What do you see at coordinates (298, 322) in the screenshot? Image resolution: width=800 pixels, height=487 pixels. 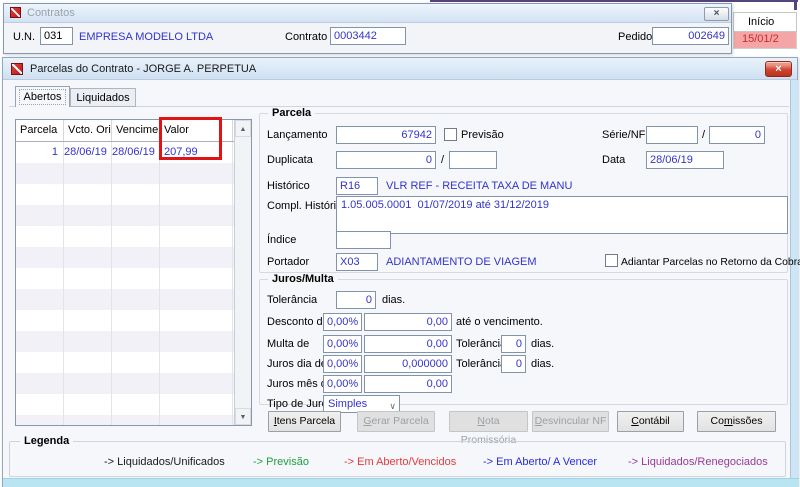 I see `desconto-label: Desconto de` at bounding box center [298, 322].